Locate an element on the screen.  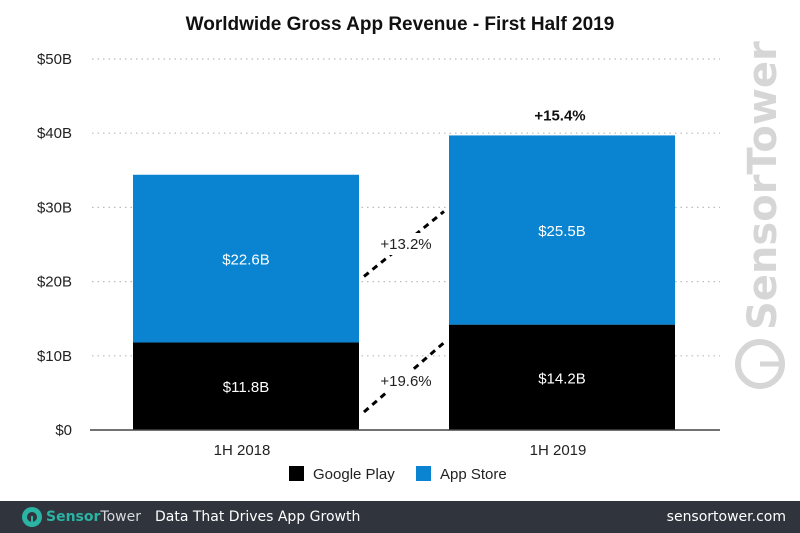
y-tick-label: $20B is located at coordinates (54, 282).